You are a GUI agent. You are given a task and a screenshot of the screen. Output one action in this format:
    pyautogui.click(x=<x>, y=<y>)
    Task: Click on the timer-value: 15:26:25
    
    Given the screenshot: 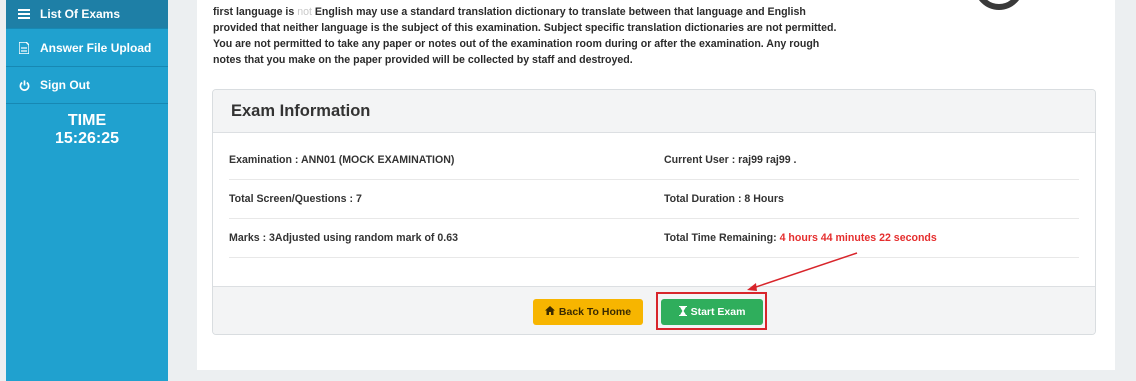 What is the action you would take?
    pyautogui.click(x=87, y=138)
    